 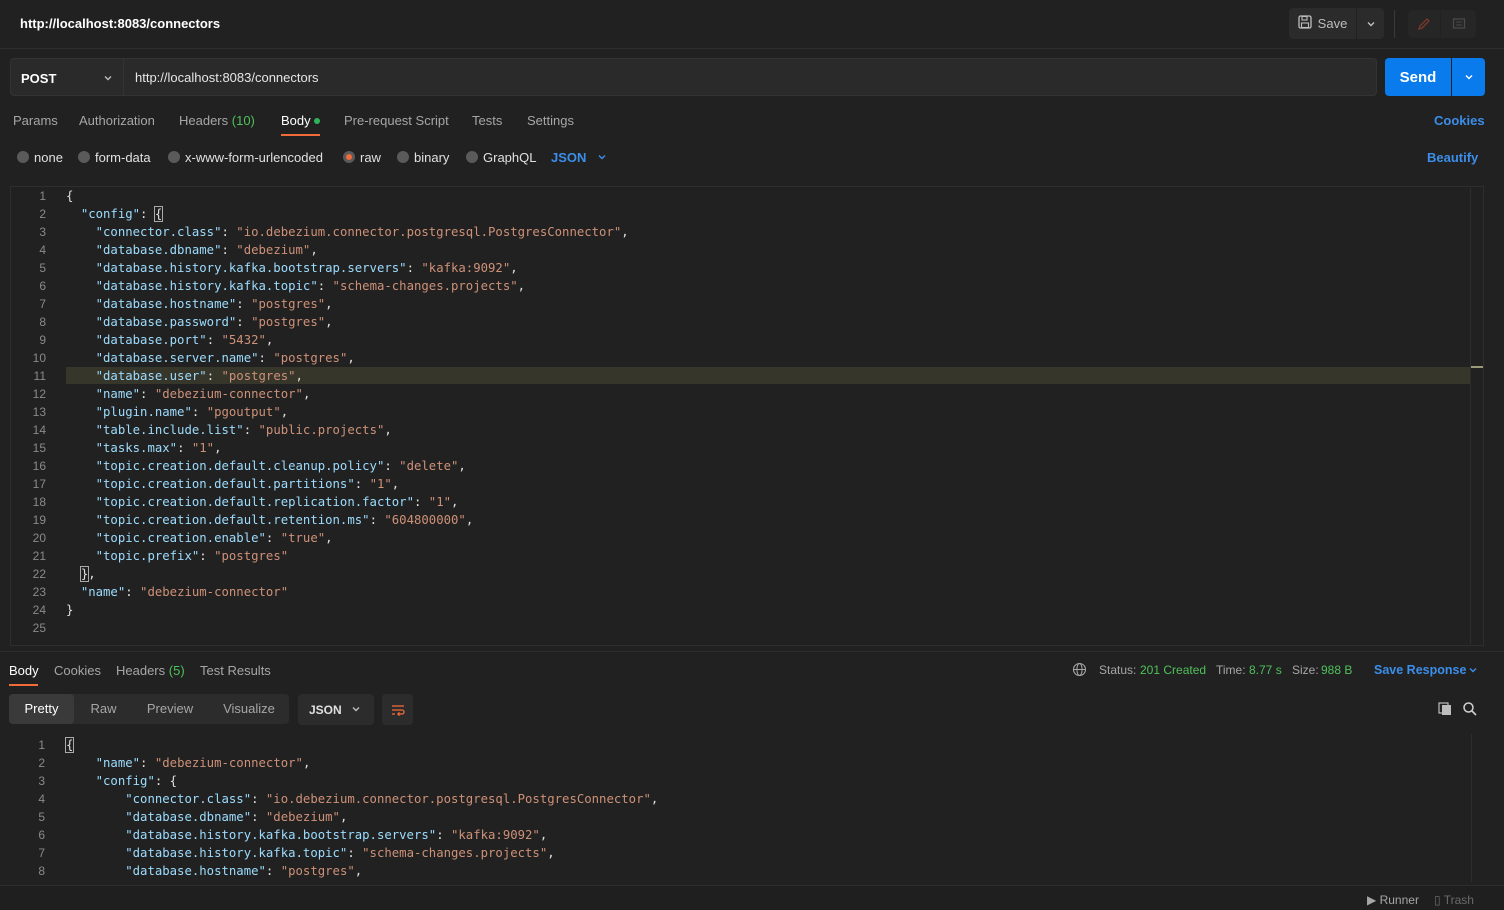 I want to click on globe-icon, so click(x=1079, y=669).